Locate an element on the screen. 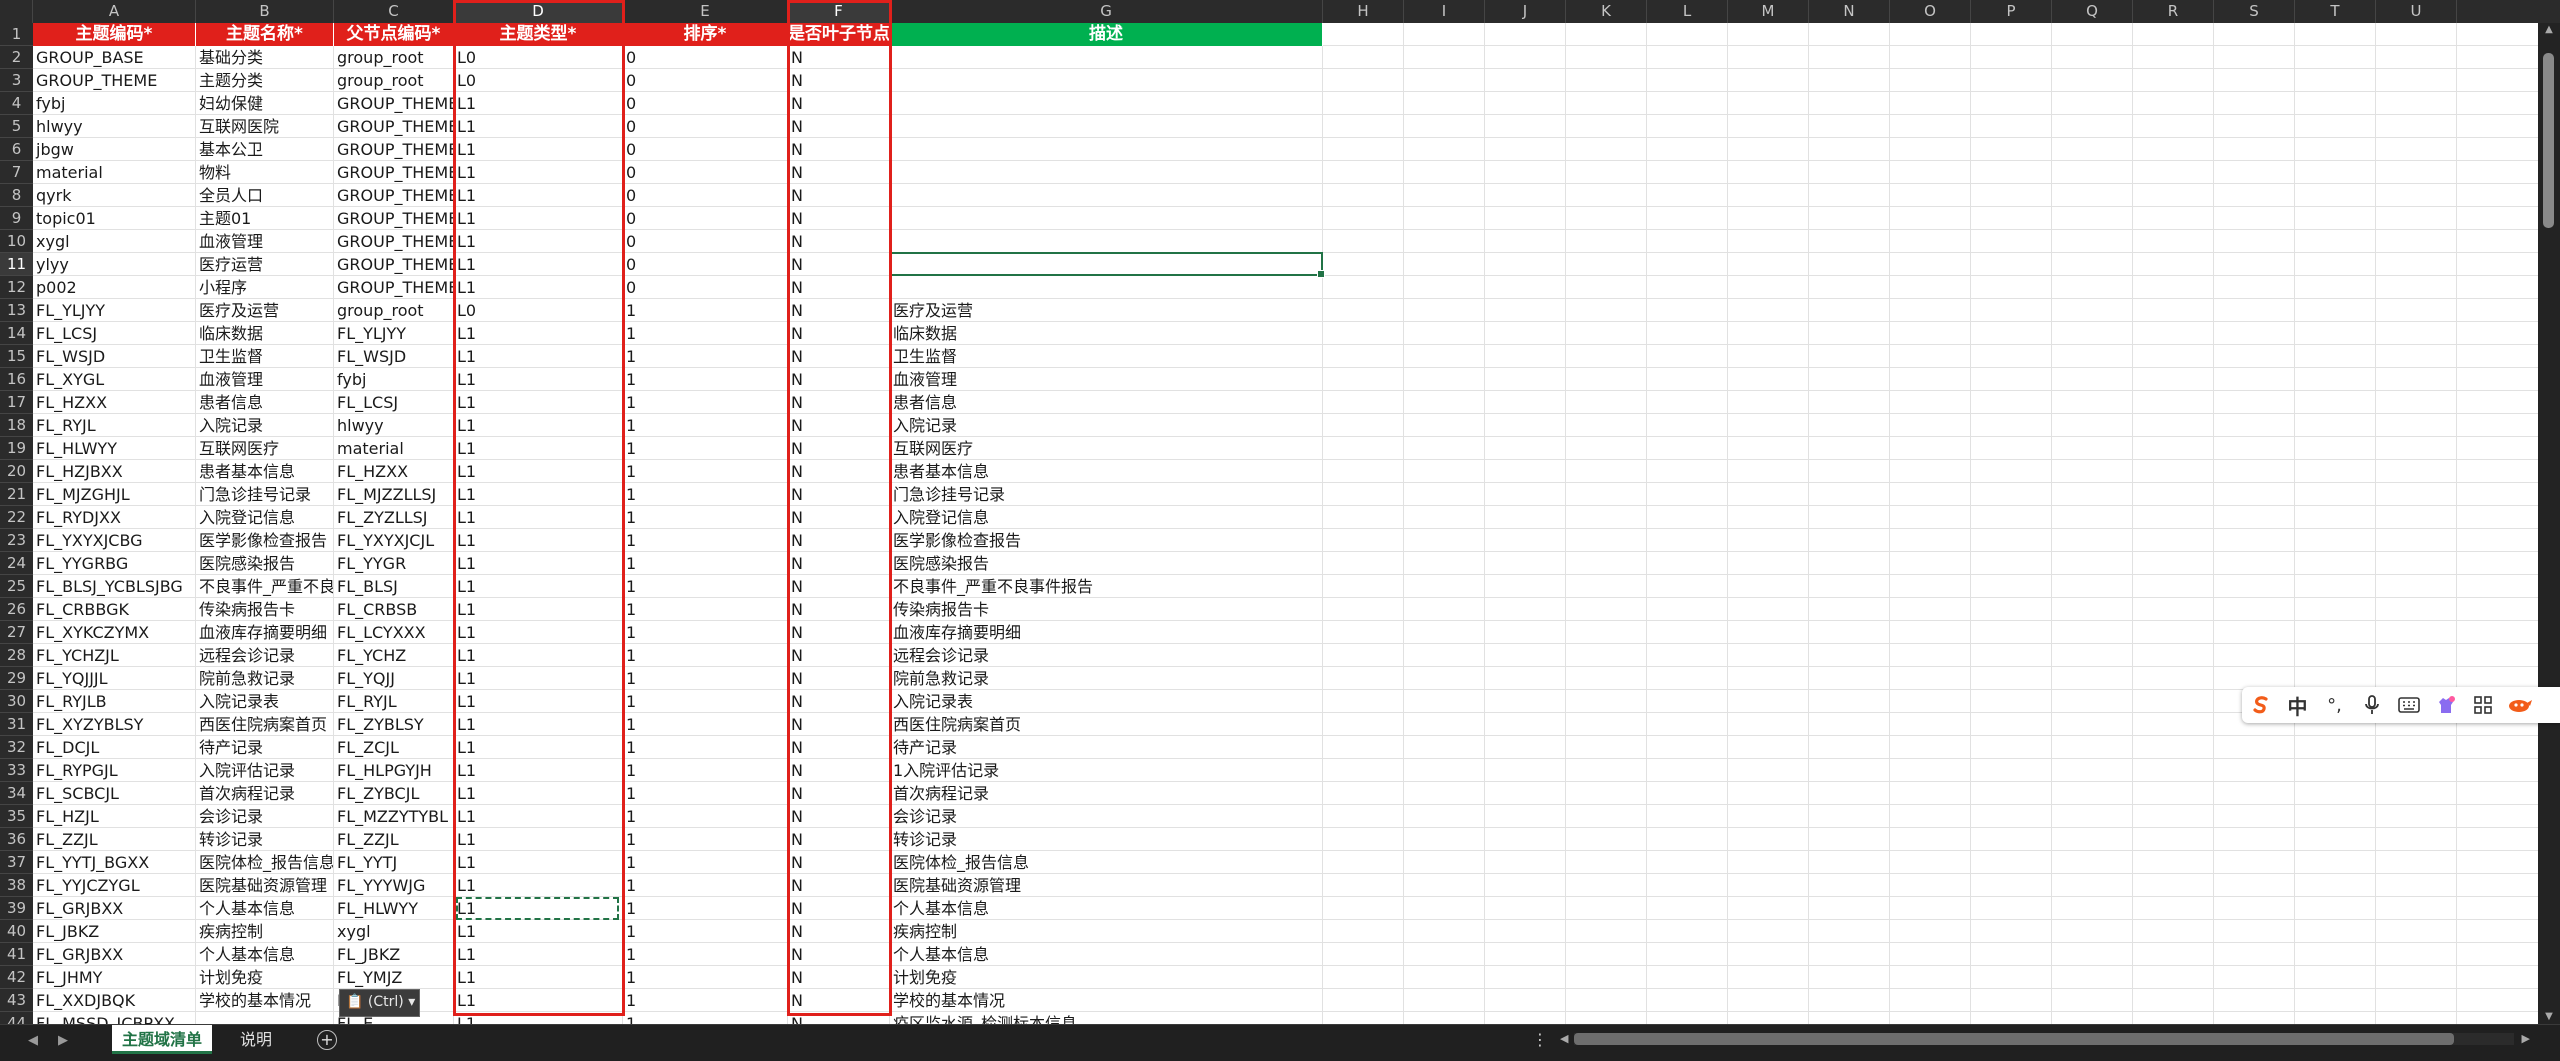 Image resolution: width=2560 pixels, height=1061 pixels. table-cell: FL_DCJL is located at coordinates (114, 747).